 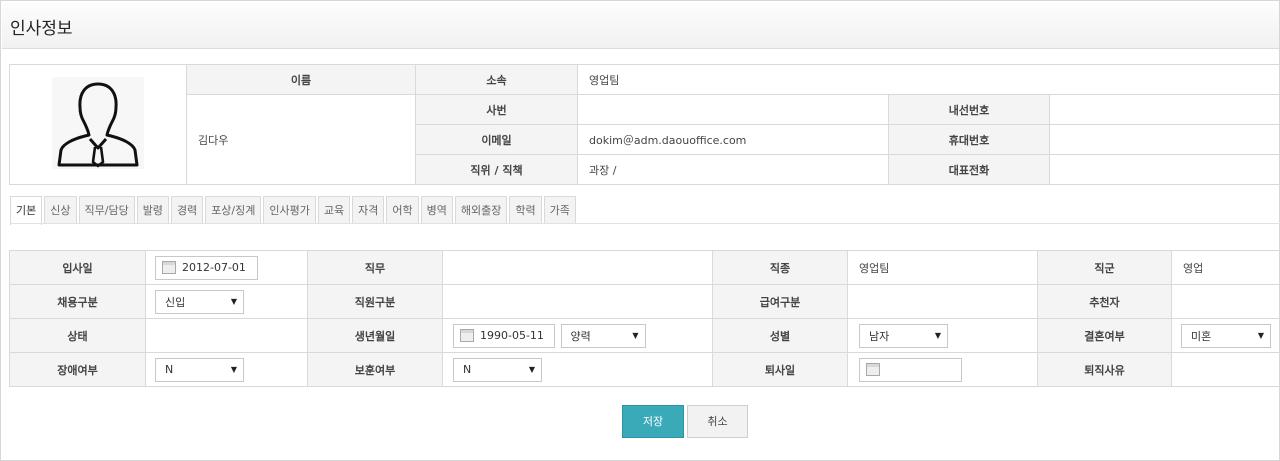 I want to click on position-value: 과장 /, so click(x=733, y=169).